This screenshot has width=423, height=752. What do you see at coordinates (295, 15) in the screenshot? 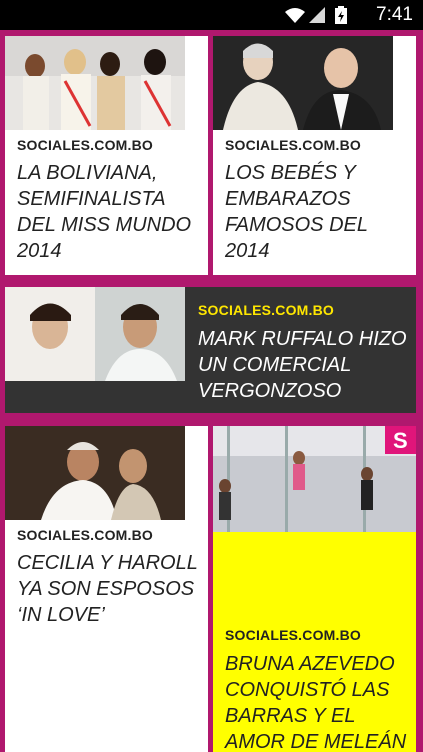
I see `wifi-icon` at bounding box center [295, 15].